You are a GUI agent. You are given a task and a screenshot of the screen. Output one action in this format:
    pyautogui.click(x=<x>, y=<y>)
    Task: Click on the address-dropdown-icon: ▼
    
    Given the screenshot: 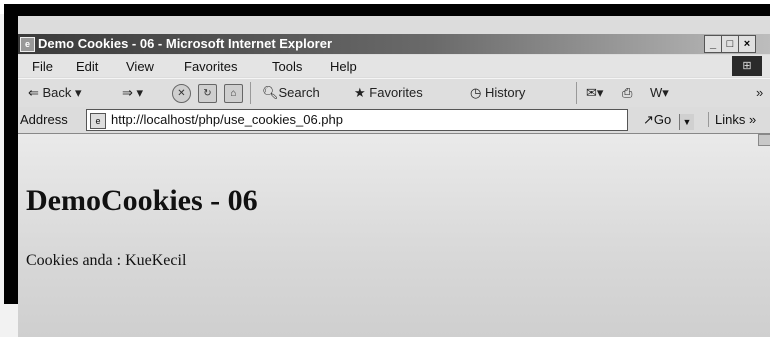 What is the action you would take?
    pyautogui.click(x=686, y=122)
    